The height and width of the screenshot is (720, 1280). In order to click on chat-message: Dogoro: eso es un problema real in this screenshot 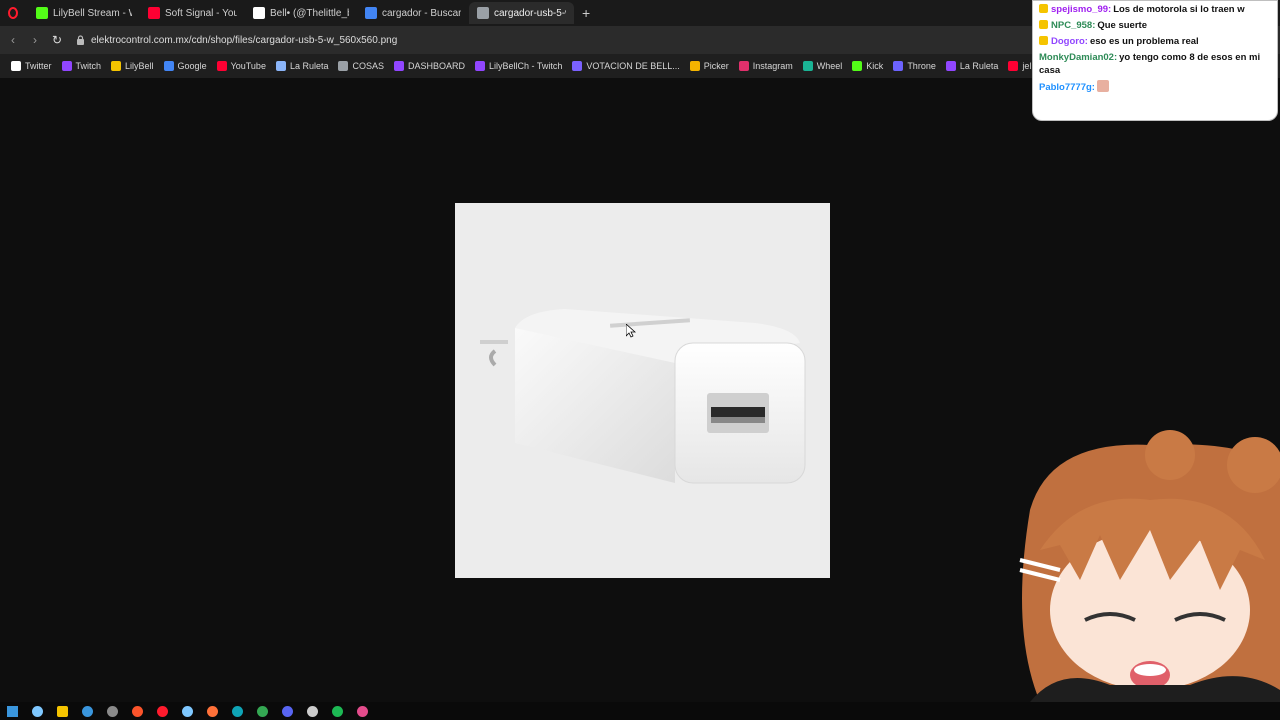, I will do `click(1155, 41)`.